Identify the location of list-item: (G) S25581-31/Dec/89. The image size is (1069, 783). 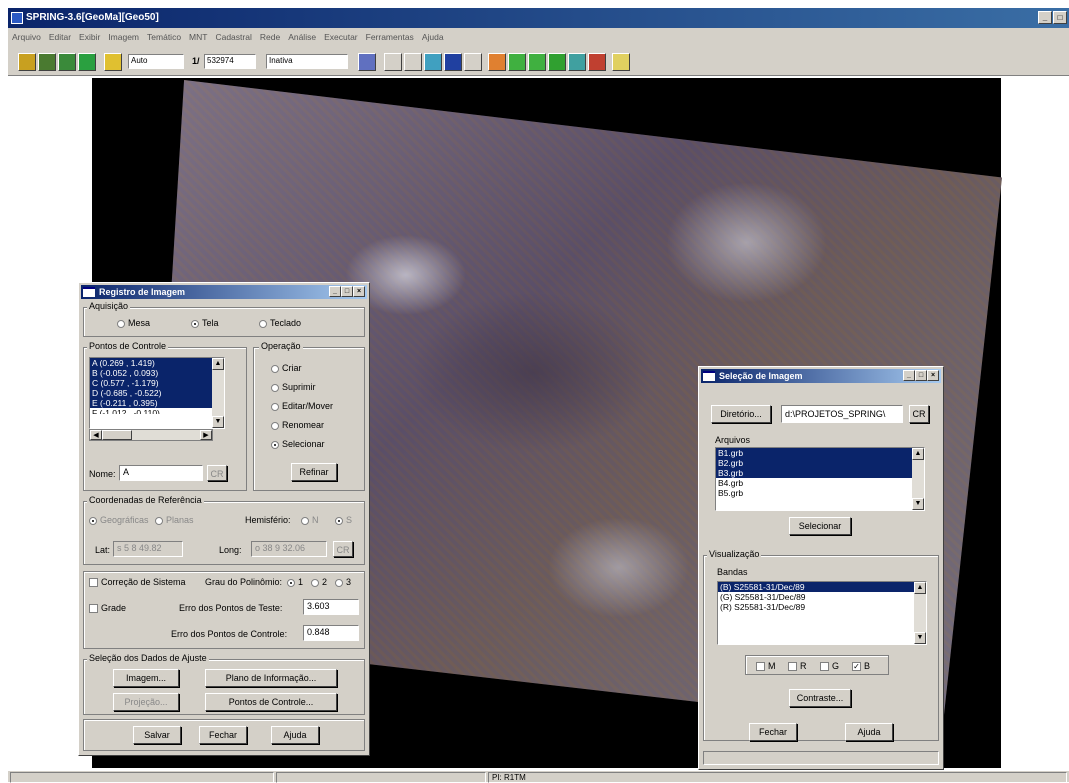
(822, 597).